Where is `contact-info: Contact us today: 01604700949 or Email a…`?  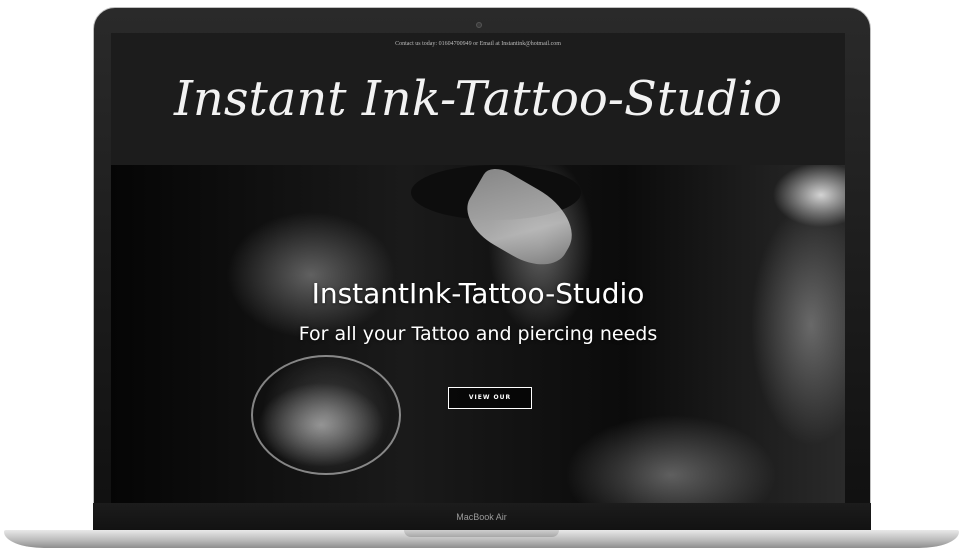
contact-info: Contact us today: 01604700949 or Email a… is located at coordinates (478, 44).